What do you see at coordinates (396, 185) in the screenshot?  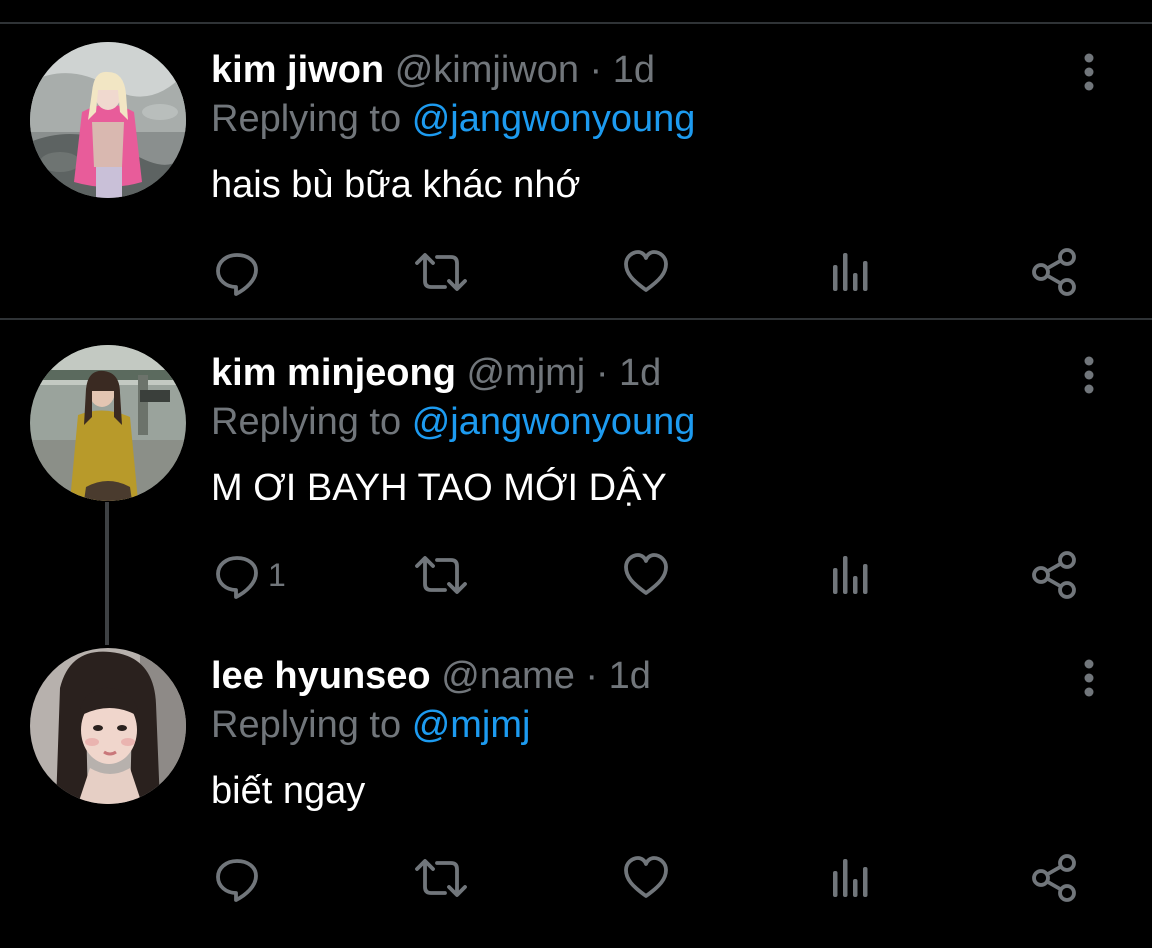 I see `tweet-text: hais bù bữa khác nhớ` at bounding box center [396, 185].